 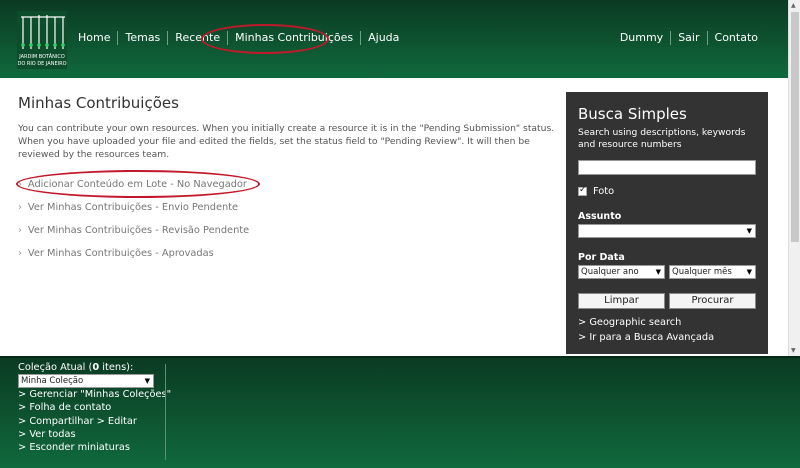 What do you see at coordinates (793, 5) in the screenshot?
I see `scroll-up-icon: ▲` at bounding box center [793, 5].